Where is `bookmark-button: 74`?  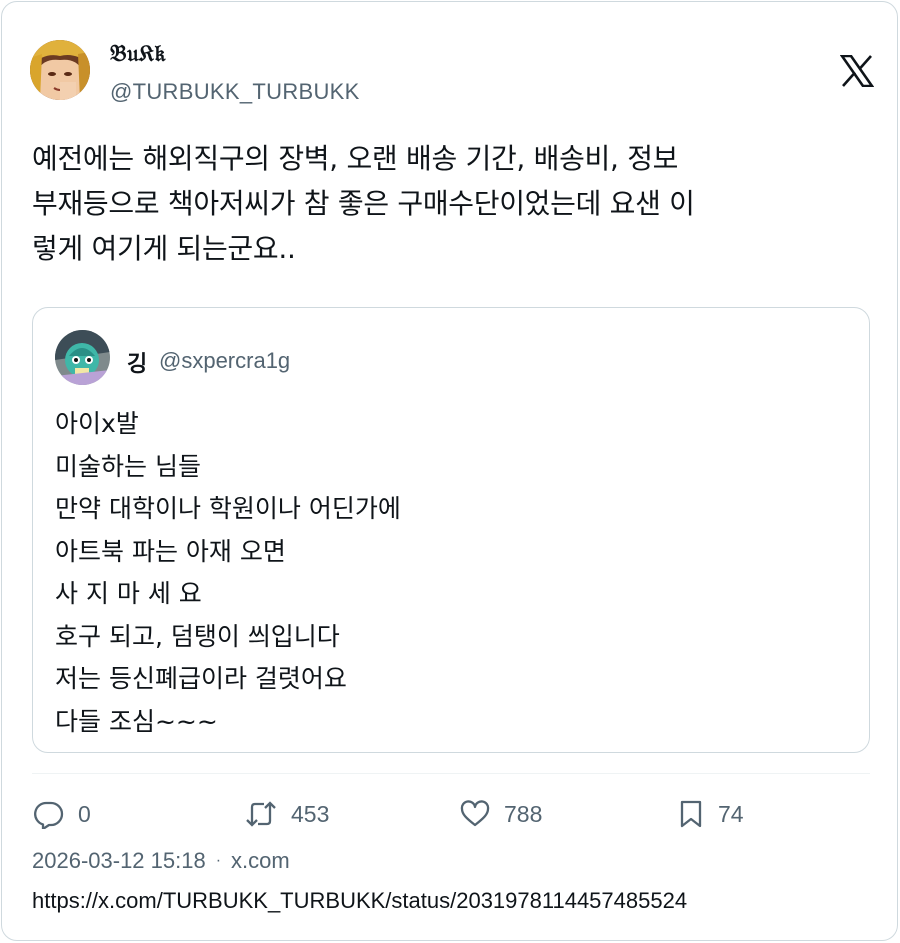
bookmark-button: 74 is located at coordinates (711, 814).